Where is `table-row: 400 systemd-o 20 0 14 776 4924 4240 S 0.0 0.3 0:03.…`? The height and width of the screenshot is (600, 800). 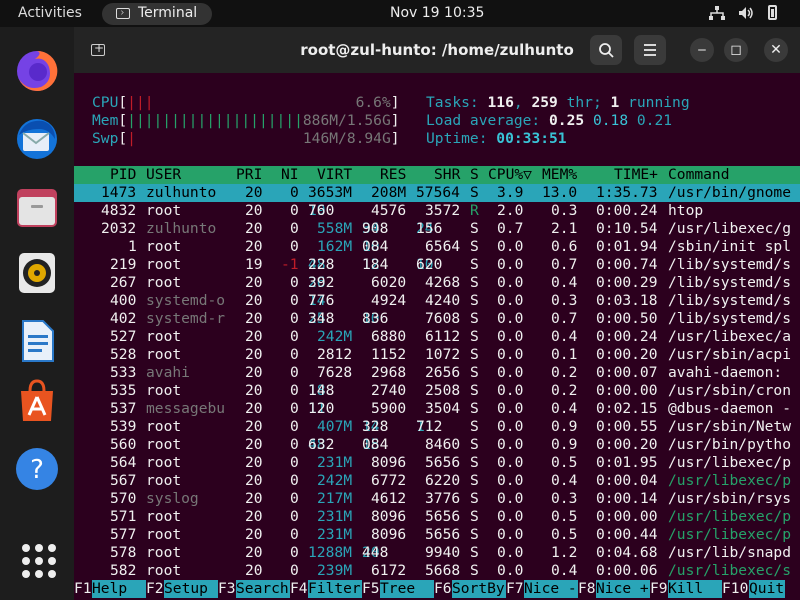 table-row: 400 systemd-o 20 0 14 776 4924 4240 S 0.0 0.3 0:03.… is located at coordinates (437, 301).